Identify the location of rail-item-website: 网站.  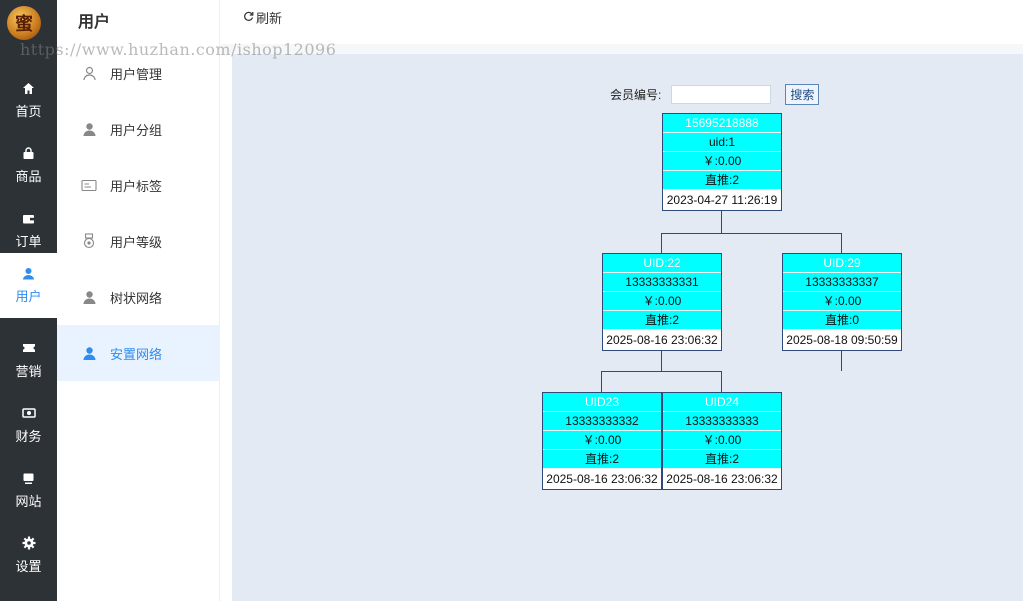
(28, 490).